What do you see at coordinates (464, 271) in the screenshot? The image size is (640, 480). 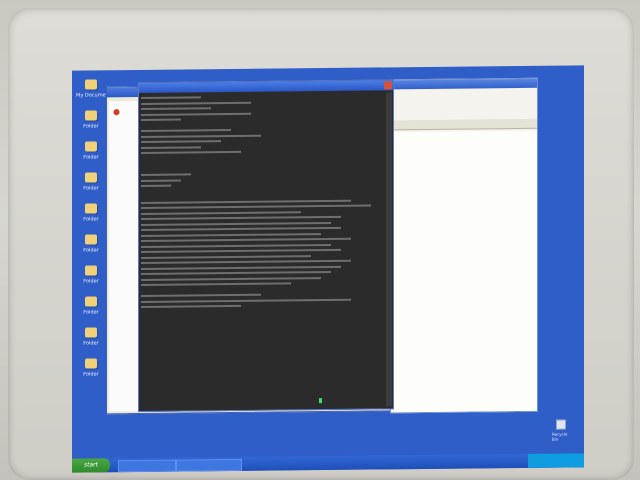 I see `right-window-content` at bounding box center [464, 271].